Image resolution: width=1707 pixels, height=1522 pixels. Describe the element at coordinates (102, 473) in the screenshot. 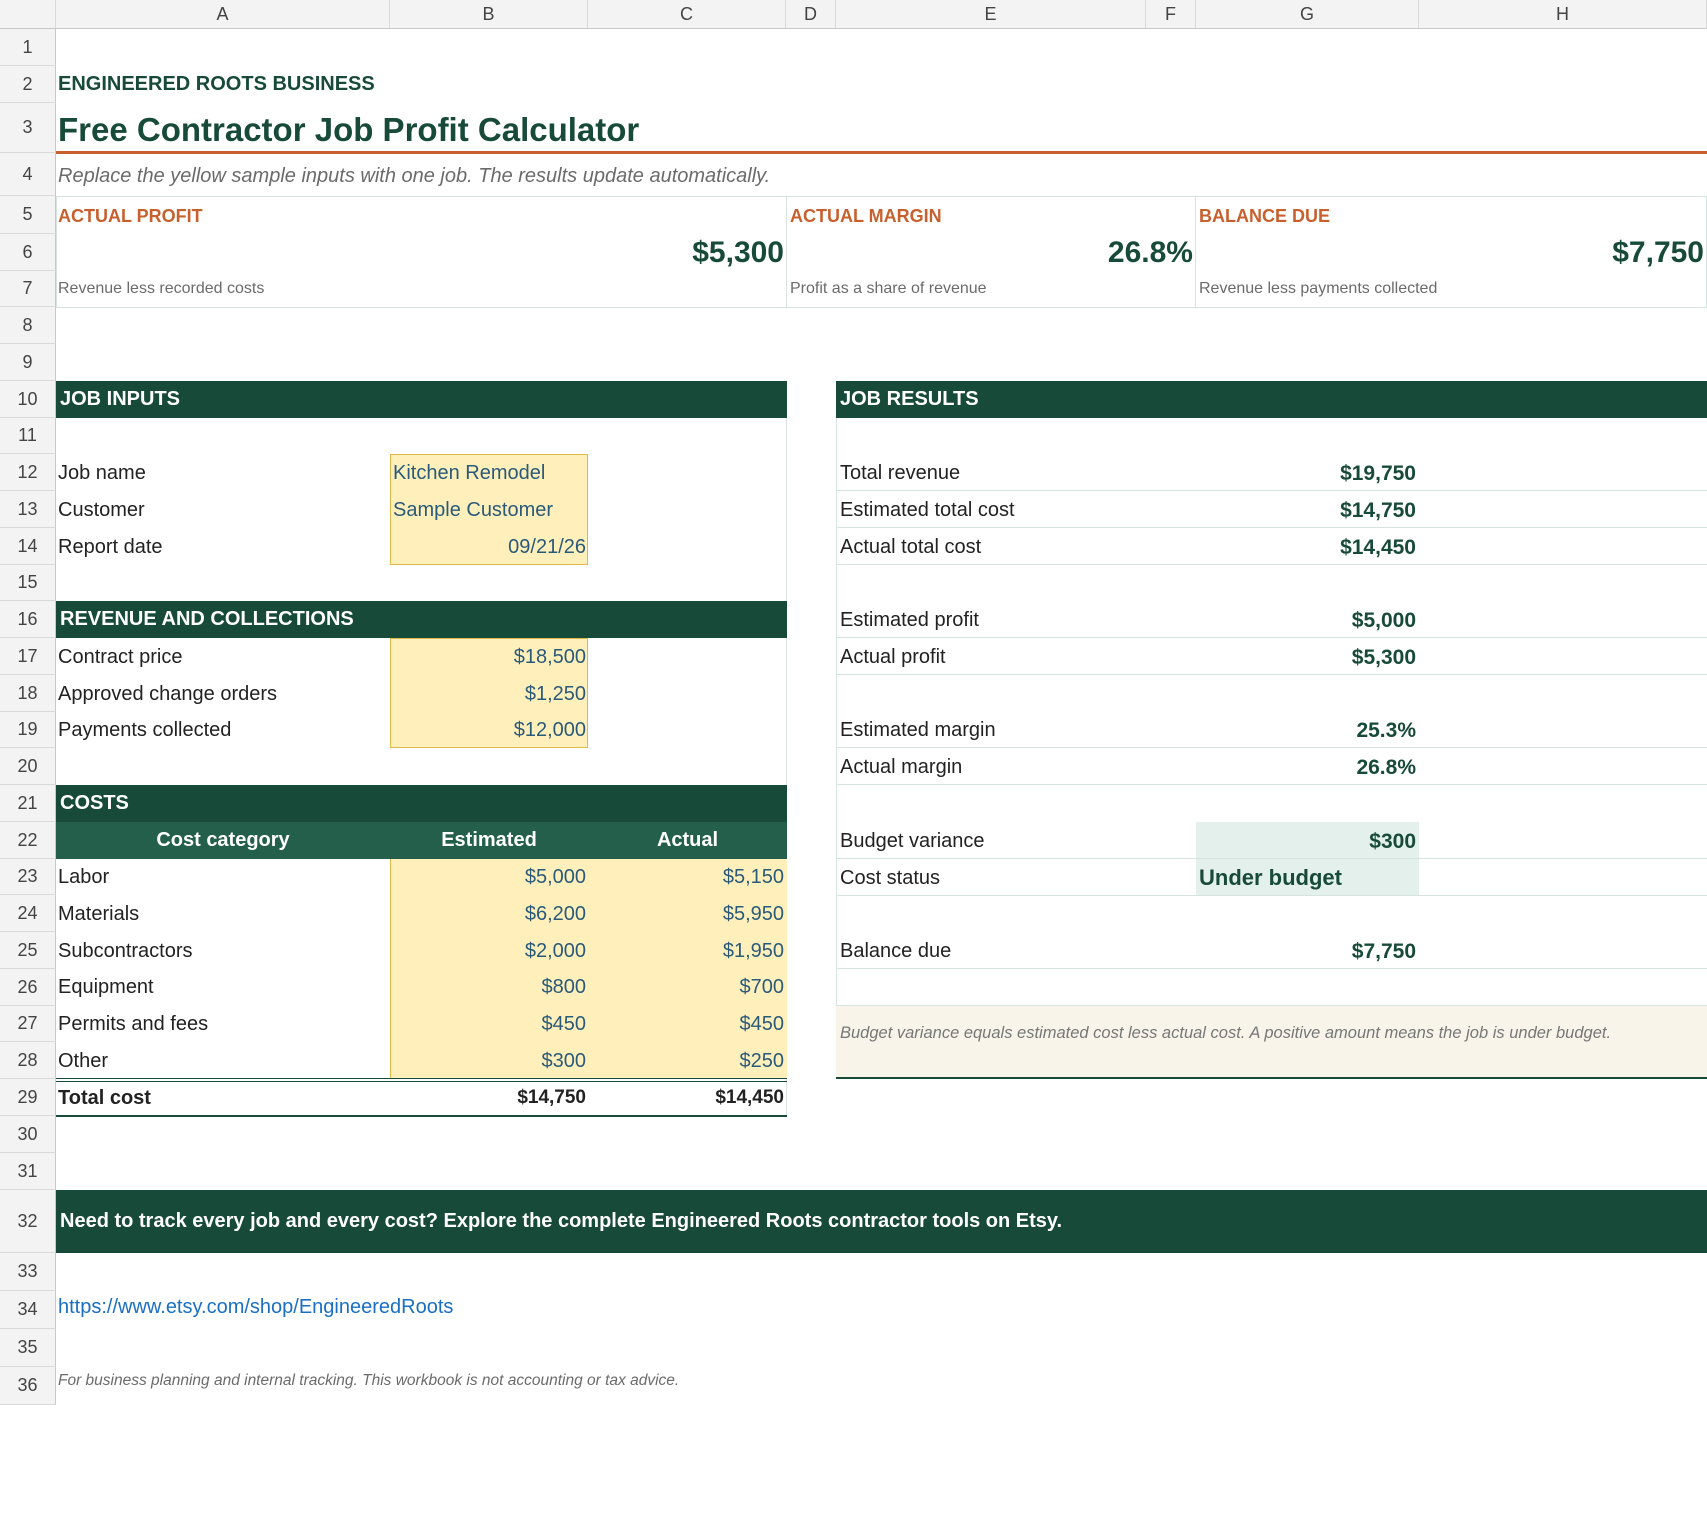

I see `job-name-label: Job name` at that location.